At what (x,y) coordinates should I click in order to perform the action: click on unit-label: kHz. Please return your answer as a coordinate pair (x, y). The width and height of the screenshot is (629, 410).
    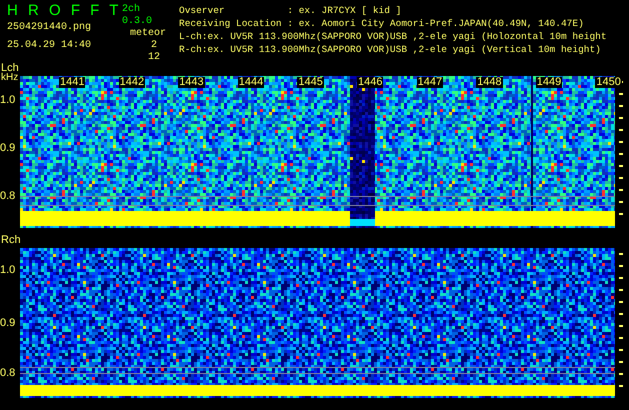
    Looking at the image, I should click on (9, 77).